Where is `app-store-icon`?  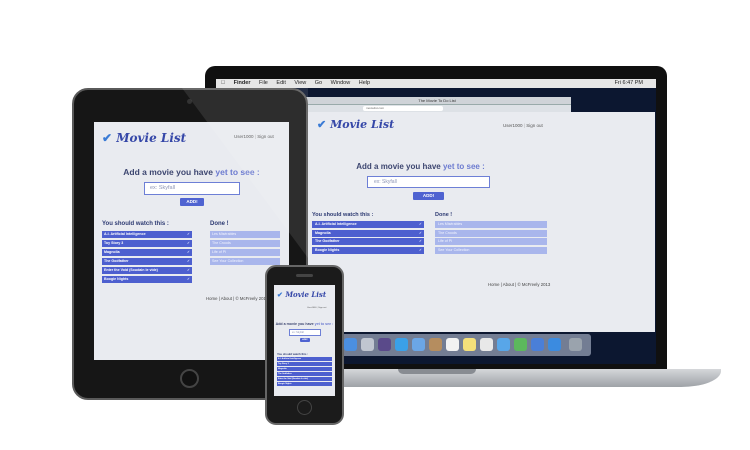 app-store-icon is located at coordinates (554, 344).